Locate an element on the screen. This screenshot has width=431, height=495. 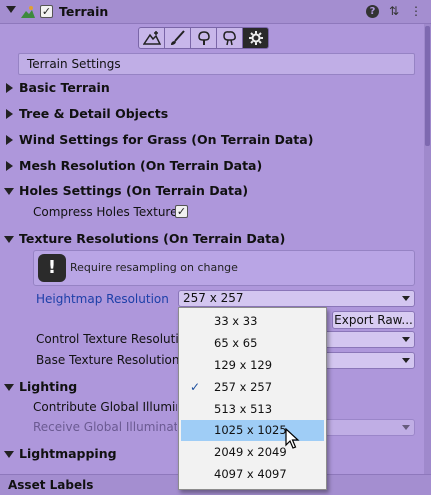
option-label: 4097 x 4097 is located at coordinates (250, 474).